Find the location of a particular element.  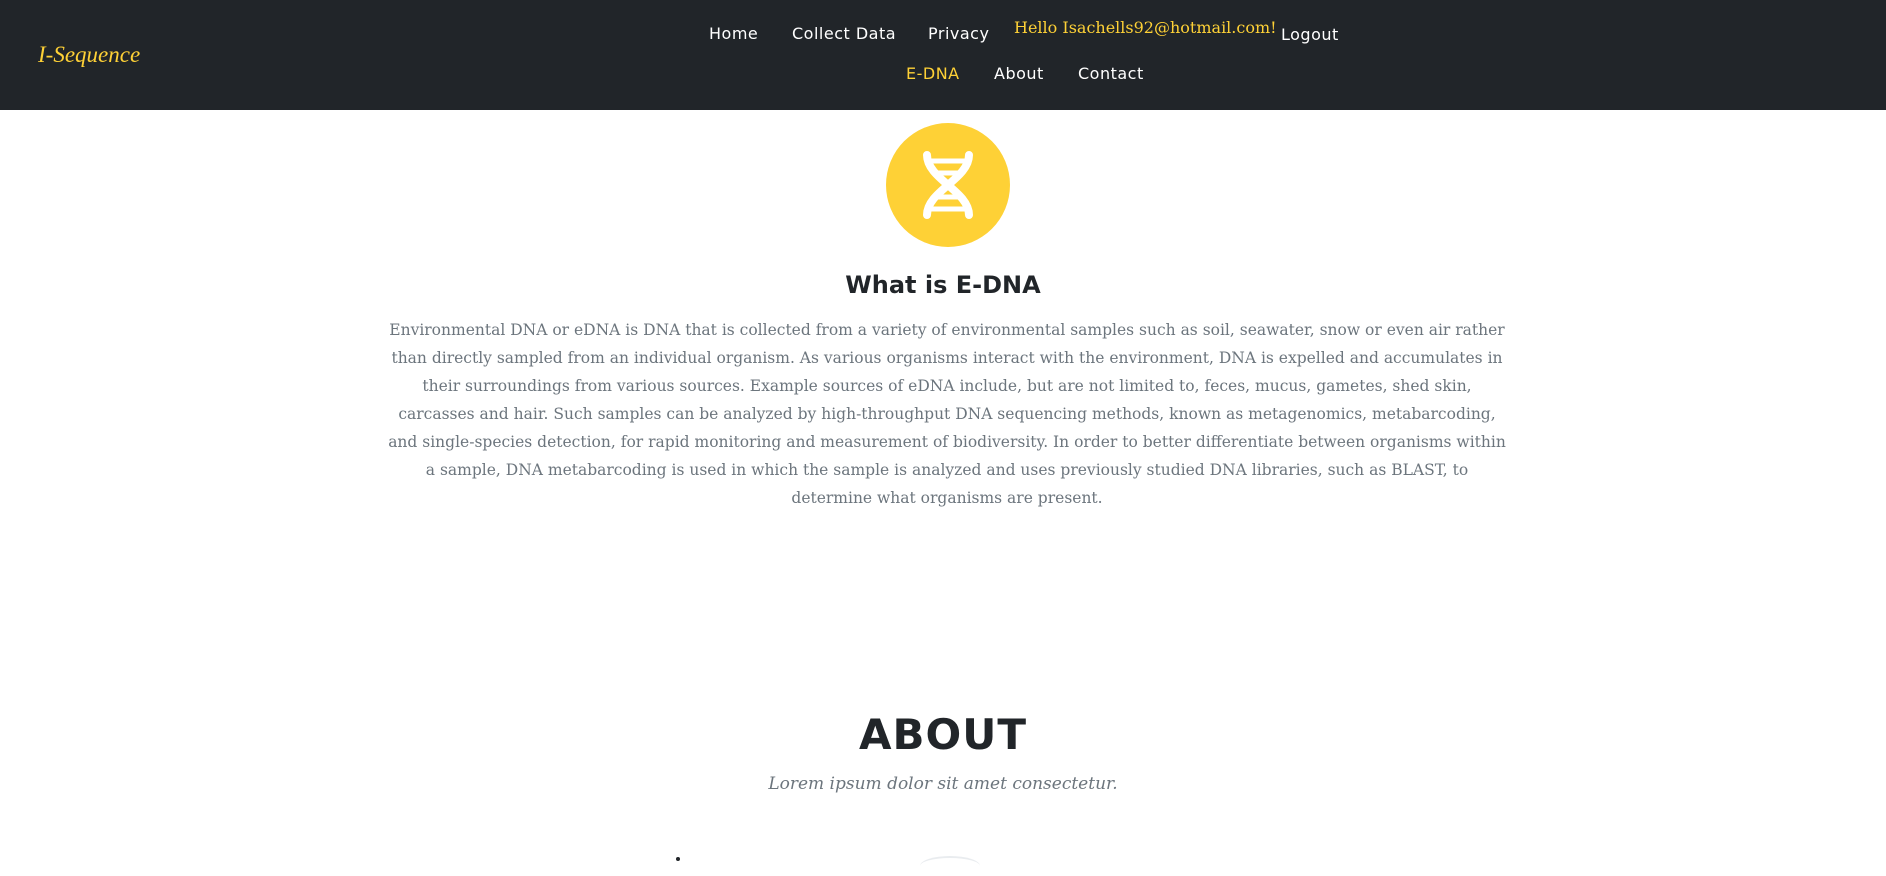

user-greeting: Hello Isachells92@hotmail.com! is located at coordinates (1145, 27).